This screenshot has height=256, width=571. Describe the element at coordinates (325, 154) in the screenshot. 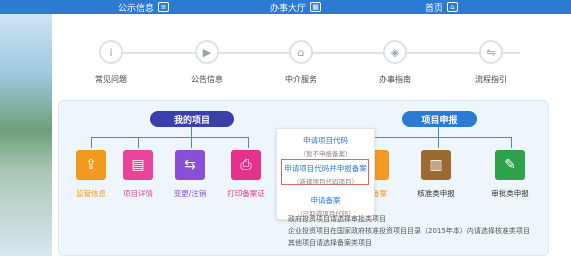

I see `option-subtitle: （暂不申报备案）` at that location.